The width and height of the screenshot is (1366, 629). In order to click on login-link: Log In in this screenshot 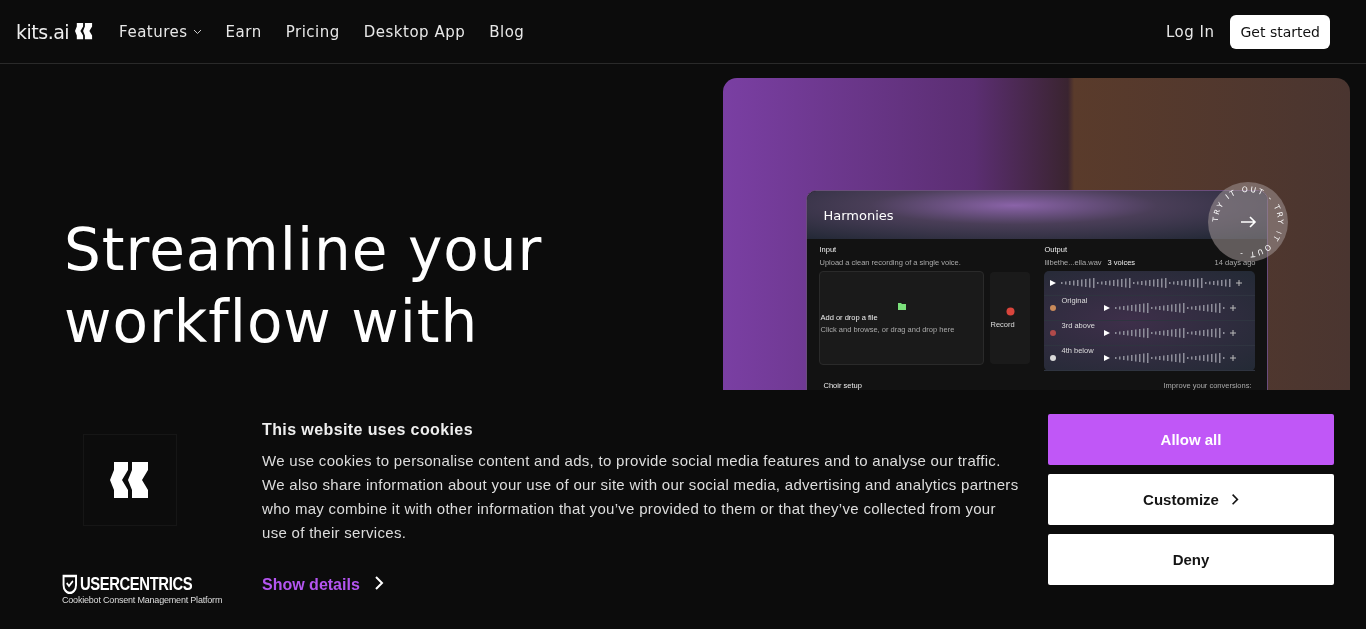, I will do `click(1190, 31)`.